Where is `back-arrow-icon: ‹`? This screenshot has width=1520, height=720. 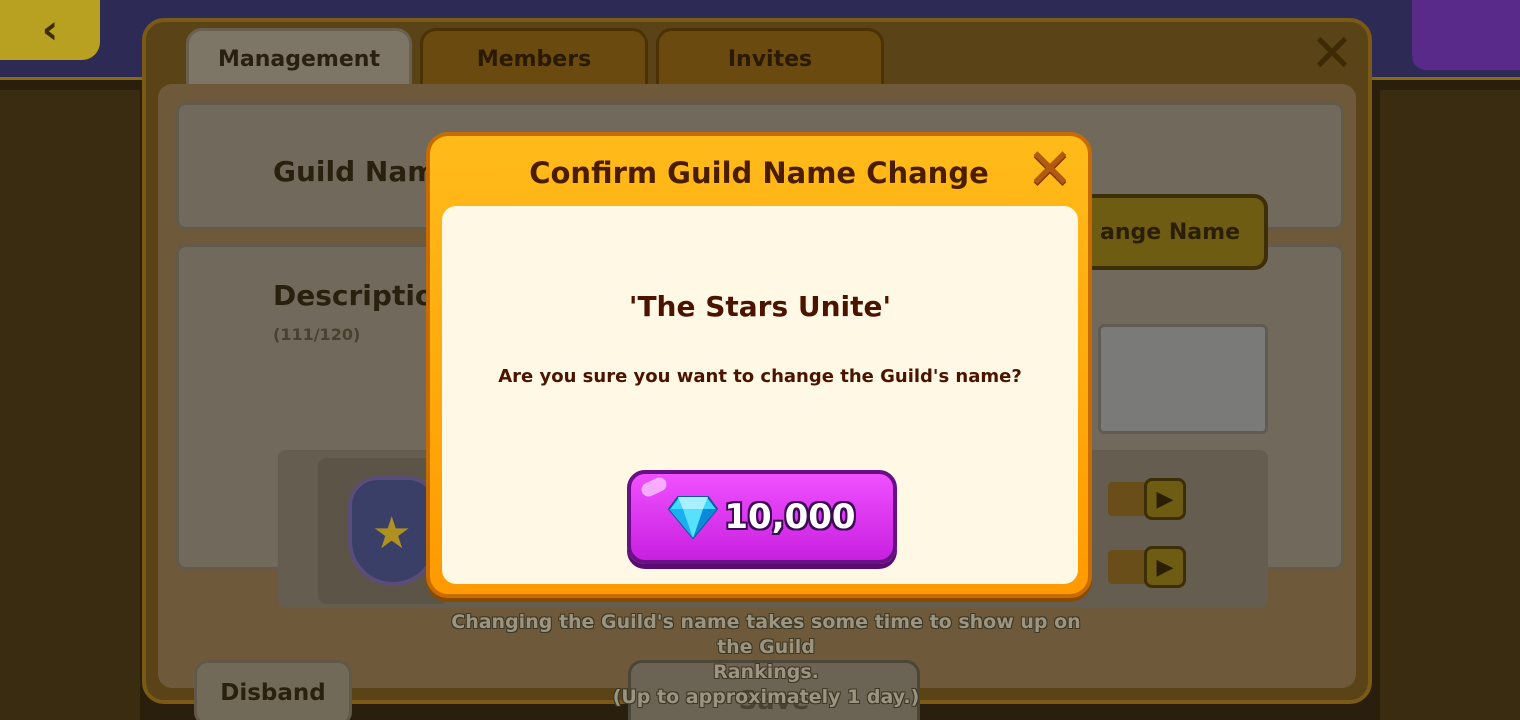
back-arrow-icon: ‹ is located at coordinates (50, 30).